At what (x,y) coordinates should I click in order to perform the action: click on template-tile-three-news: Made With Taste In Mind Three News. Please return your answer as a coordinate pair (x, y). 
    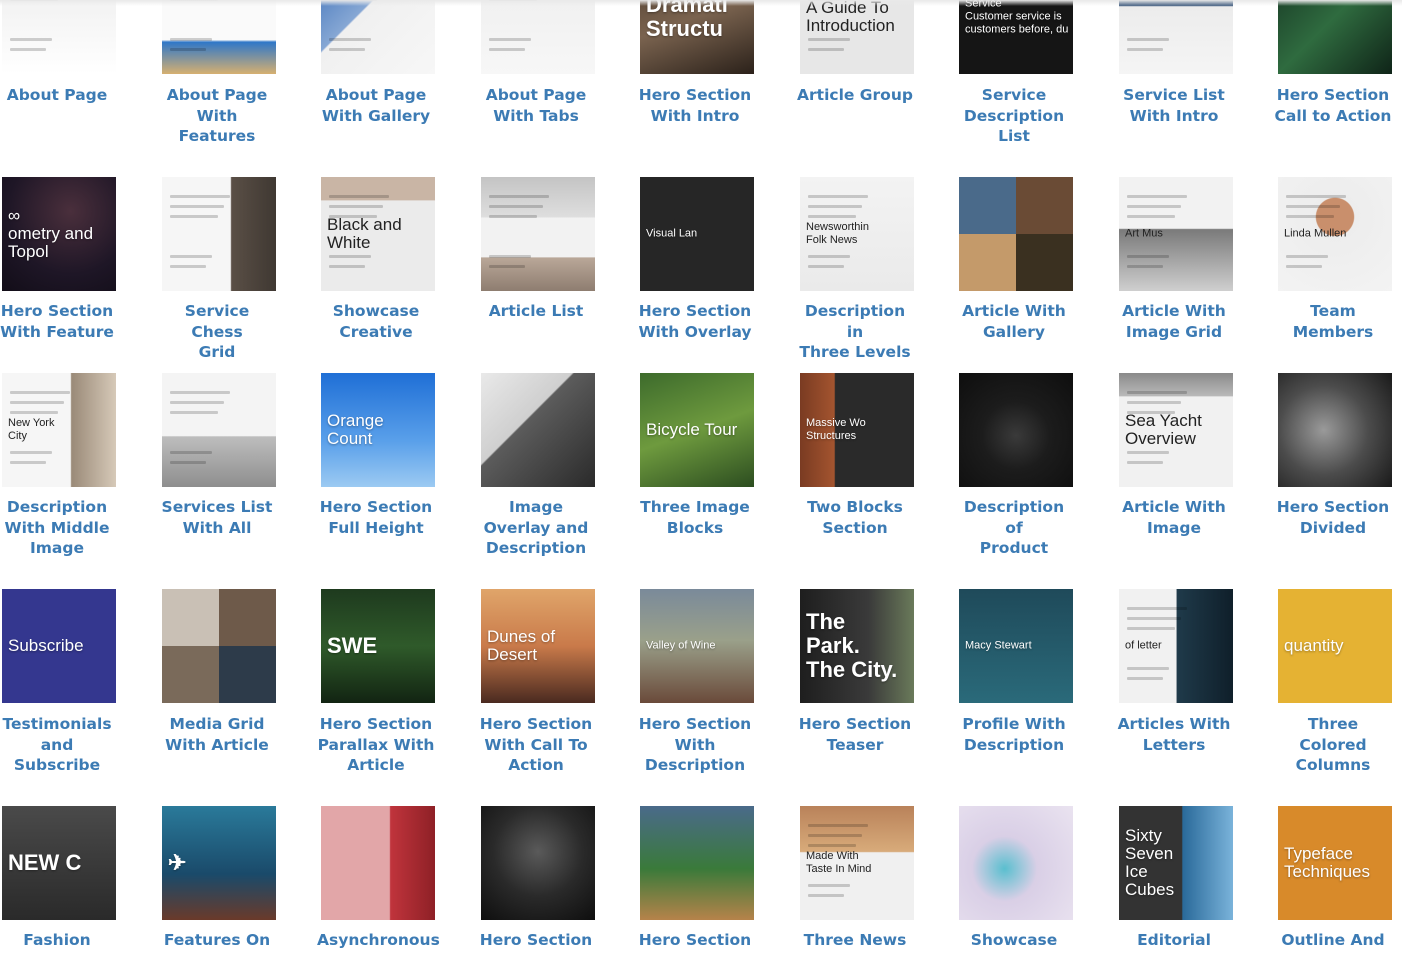
    Looking at the image, I should click on (855, 476).